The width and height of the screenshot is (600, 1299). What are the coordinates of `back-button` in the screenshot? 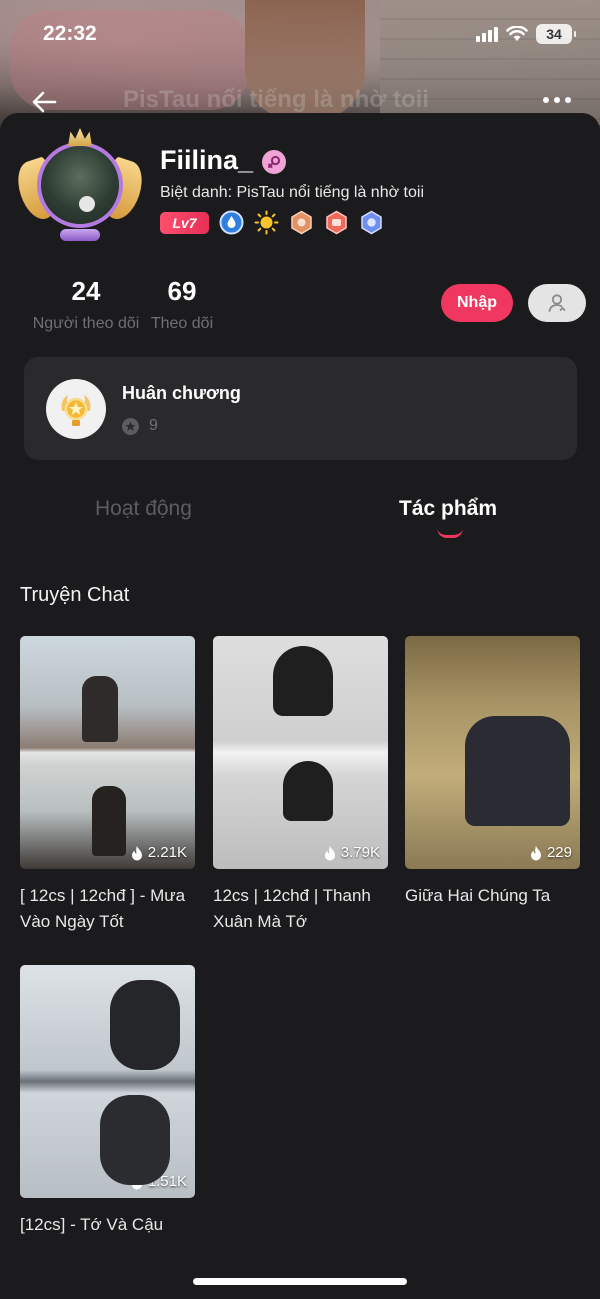 It's located at (44, 102).